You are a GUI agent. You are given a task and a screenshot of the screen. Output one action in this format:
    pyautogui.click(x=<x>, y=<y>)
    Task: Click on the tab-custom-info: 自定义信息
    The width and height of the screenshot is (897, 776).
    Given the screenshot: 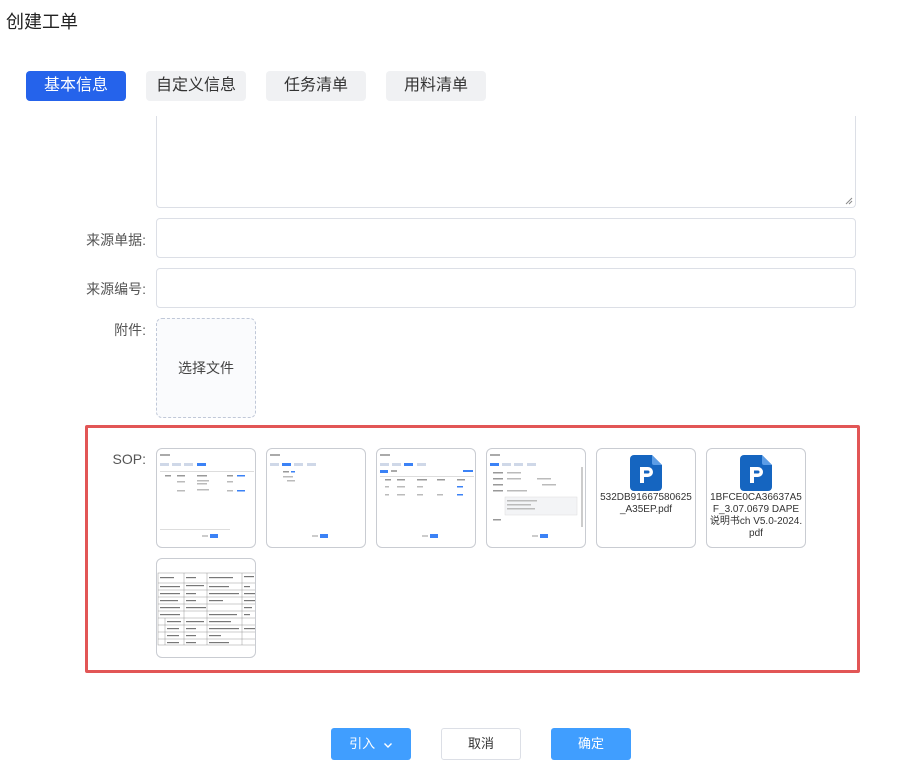 What is the action you would take?
    pyautogui.click(x=196, y=86)
    